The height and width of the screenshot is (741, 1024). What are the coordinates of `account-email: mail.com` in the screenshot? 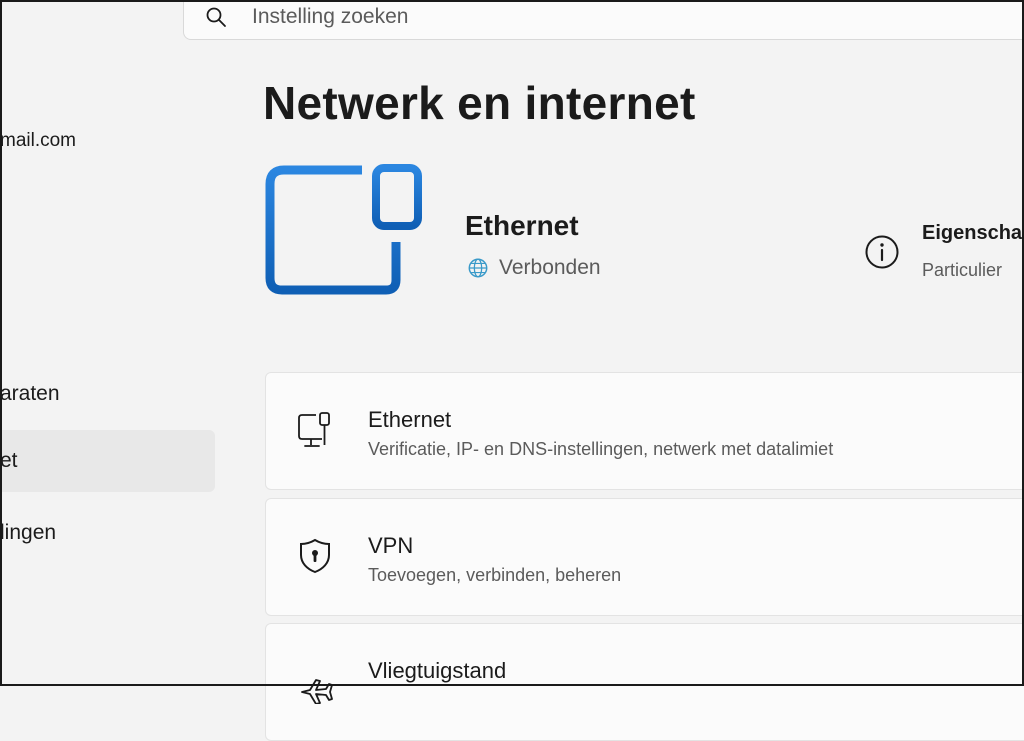 It's located at (38, 140).